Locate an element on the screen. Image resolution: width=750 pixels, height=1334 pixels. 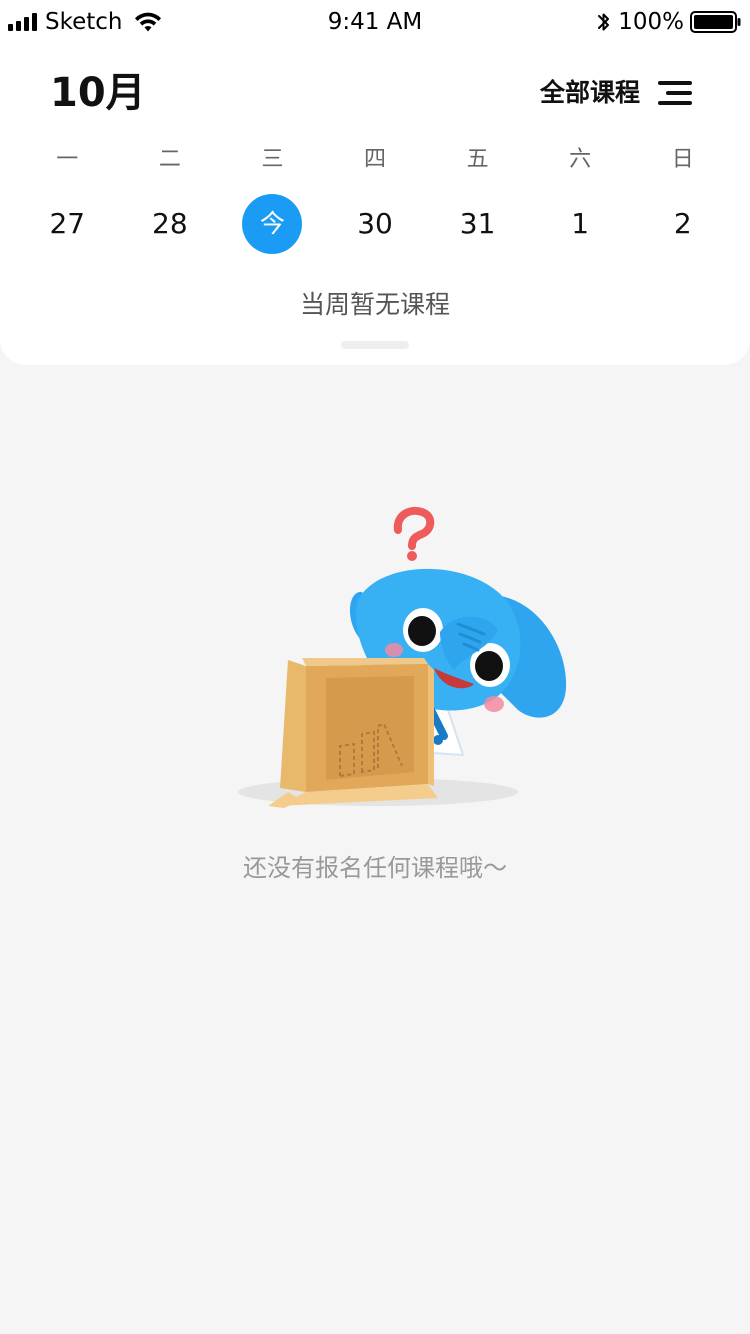
date-cell-today: 今 is located at coordinates (272, 224).